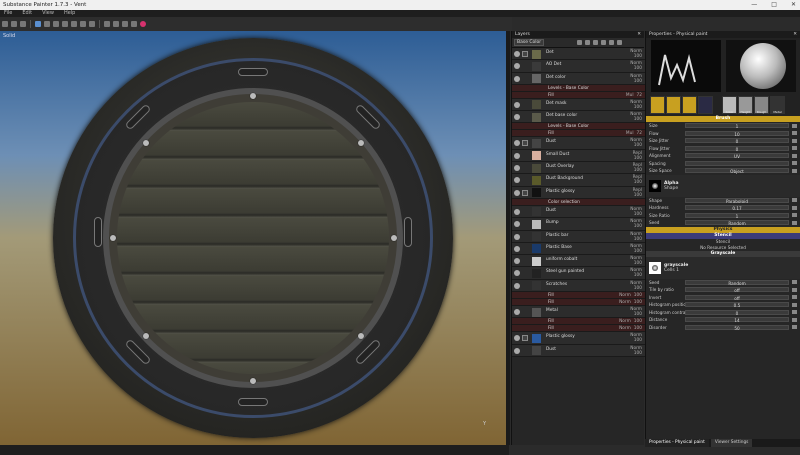 Image resolution: width=800 pixels, height=455 pixels. Describe the element at coordinates (620, 42) in the screenshot. I see `delete-icon` at that location.